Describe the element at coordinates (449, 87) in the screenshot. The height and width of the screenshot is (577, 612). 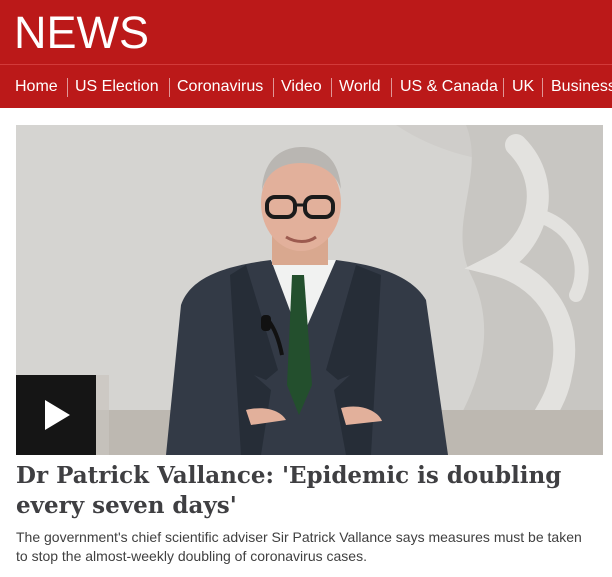
I see `nav-item-us-canada: US & Canada` at that location.